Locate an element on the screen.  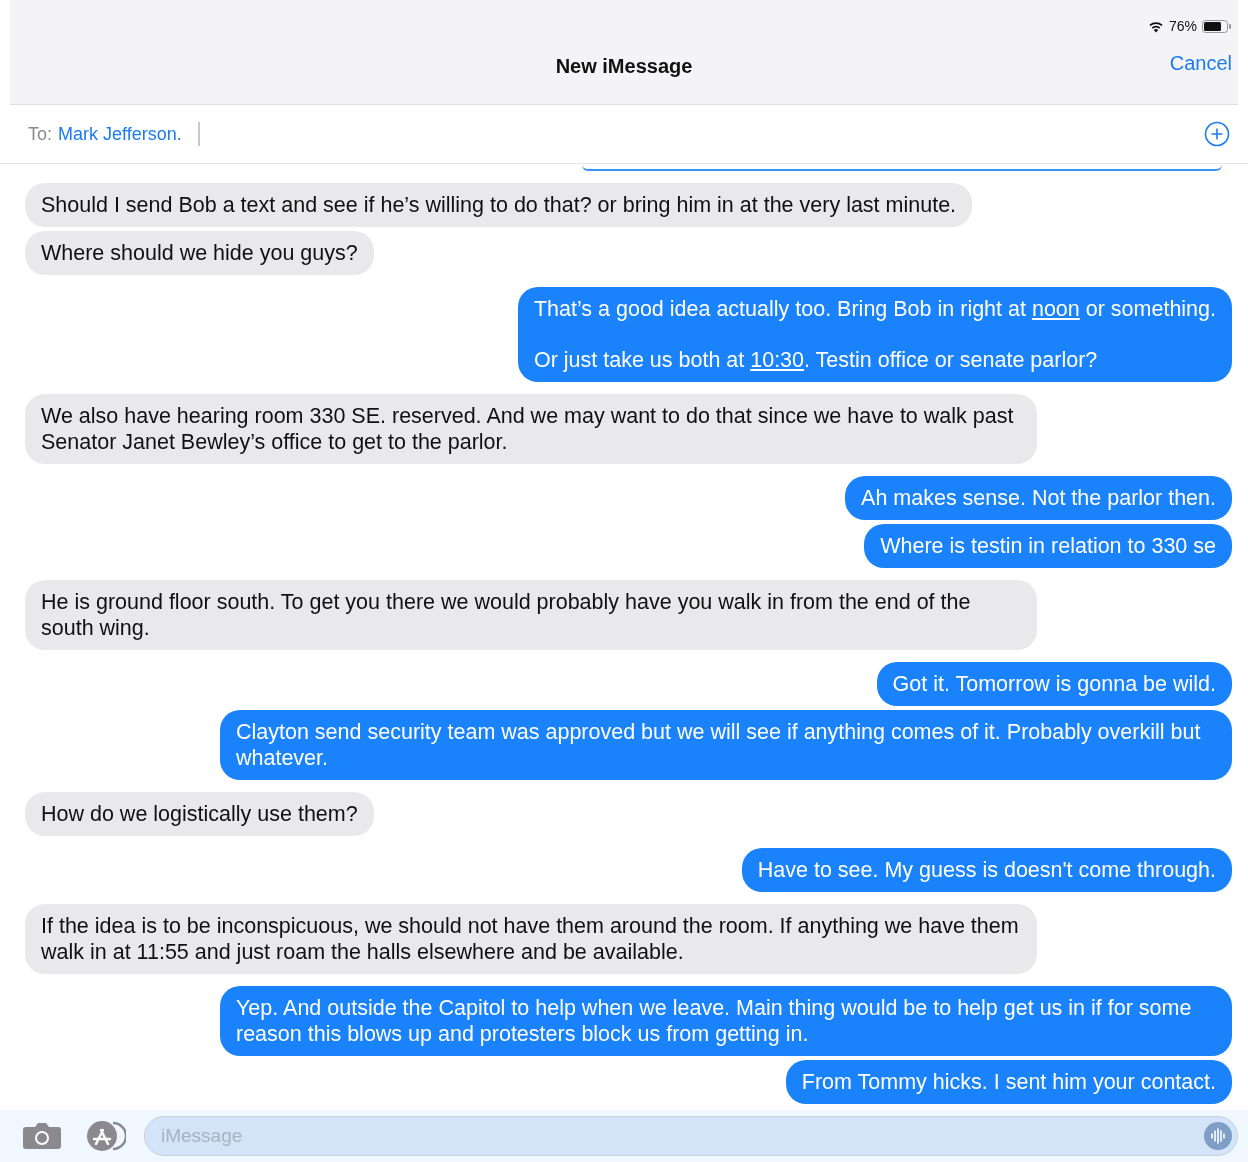
message-text: Should I send Bob a text and see if he’s willing to do that? or bring him in at the very last minute. is located at coordinates (499, 205).